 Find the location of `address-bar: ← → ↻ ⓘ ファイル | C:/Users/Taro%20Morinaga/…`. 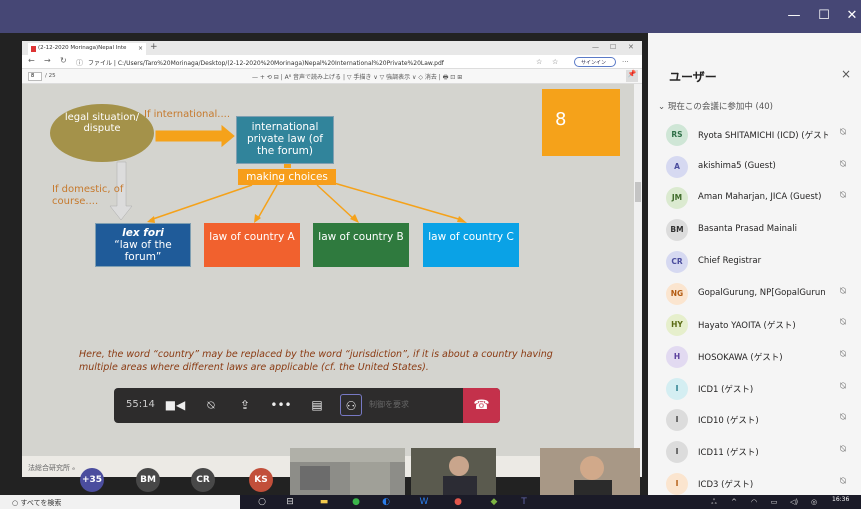

address-bar: ← → ↻ ⓘ ファイル | C:/Users/Taro%20Morinaga/… is located at coordinates (332, 62).